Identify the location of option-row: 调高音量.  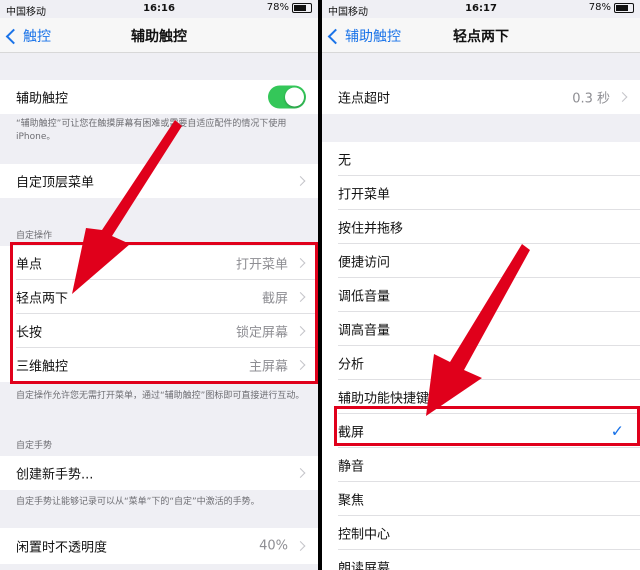
(481, 329).